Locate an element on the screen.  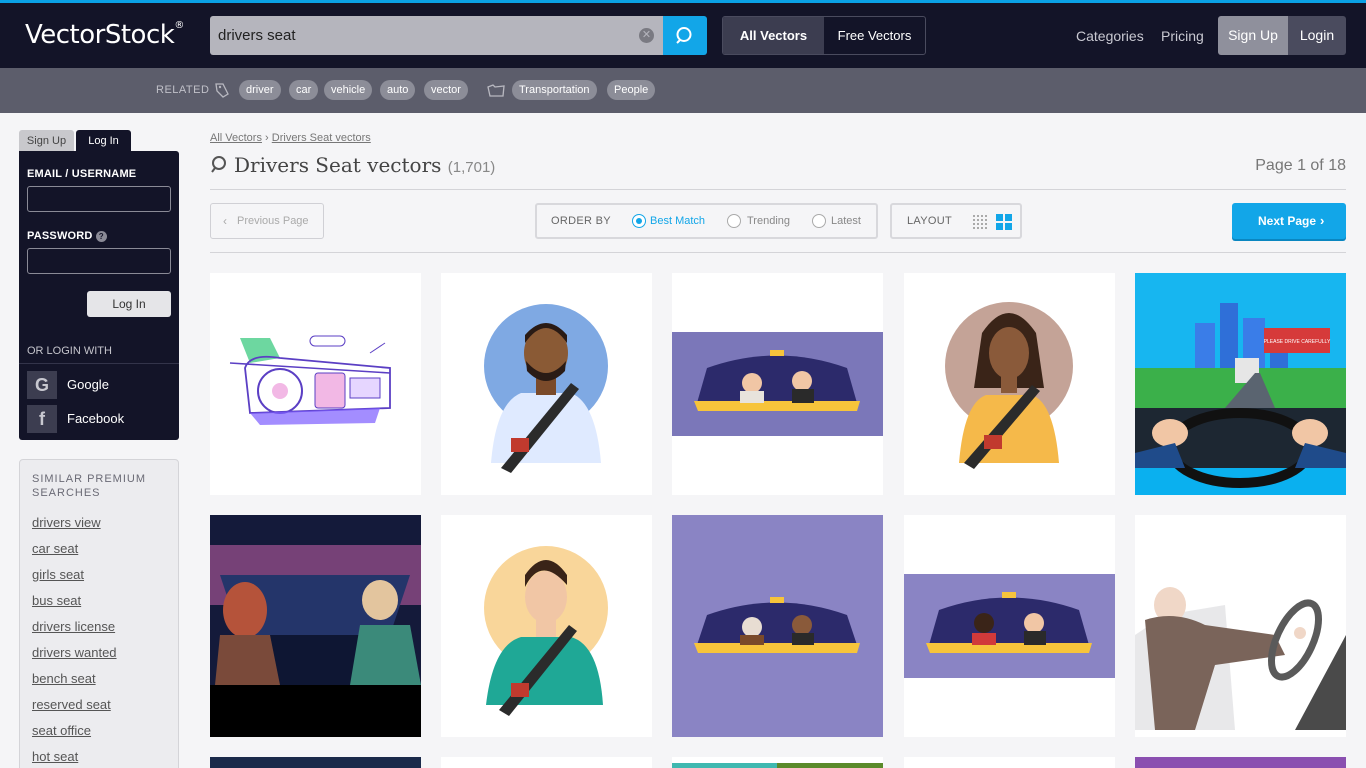
page-title: Drivers Seat vectors (1,701) is located at coordinates (364, 165).